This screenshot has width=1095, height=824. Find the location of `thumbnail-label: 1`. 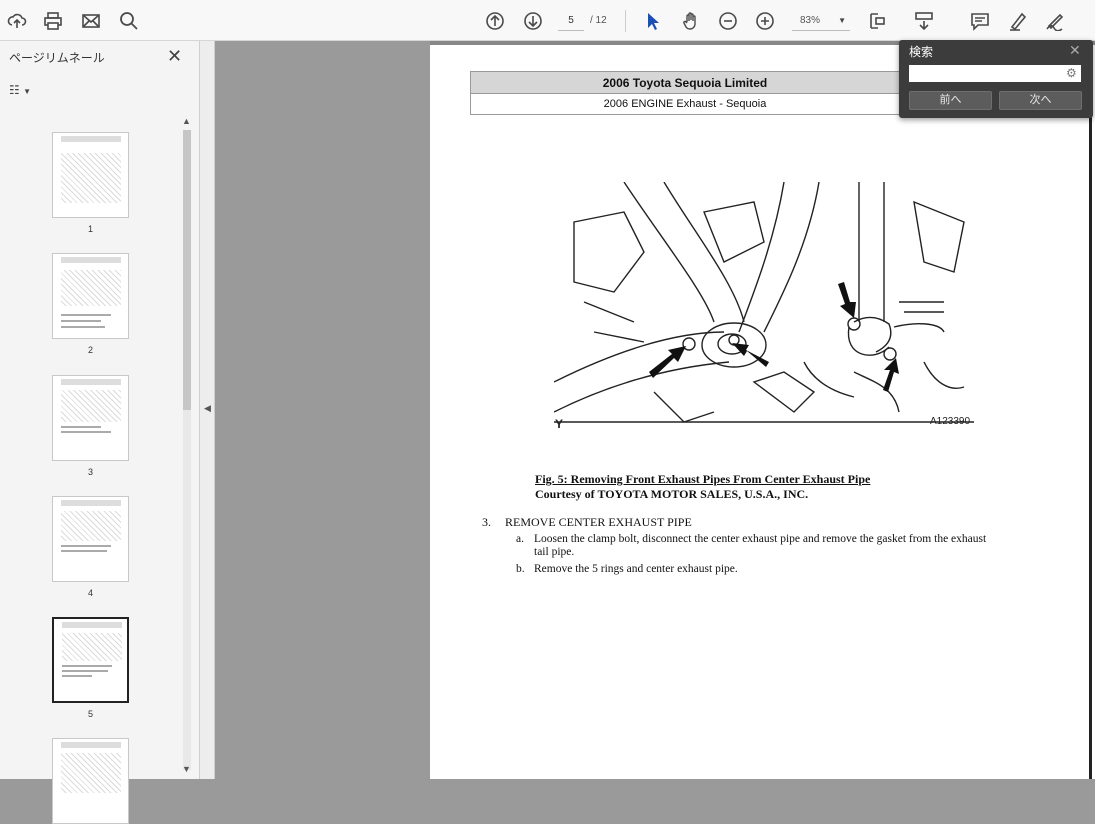

thumbnail-label: 1 is located at coordinates (90, 229).